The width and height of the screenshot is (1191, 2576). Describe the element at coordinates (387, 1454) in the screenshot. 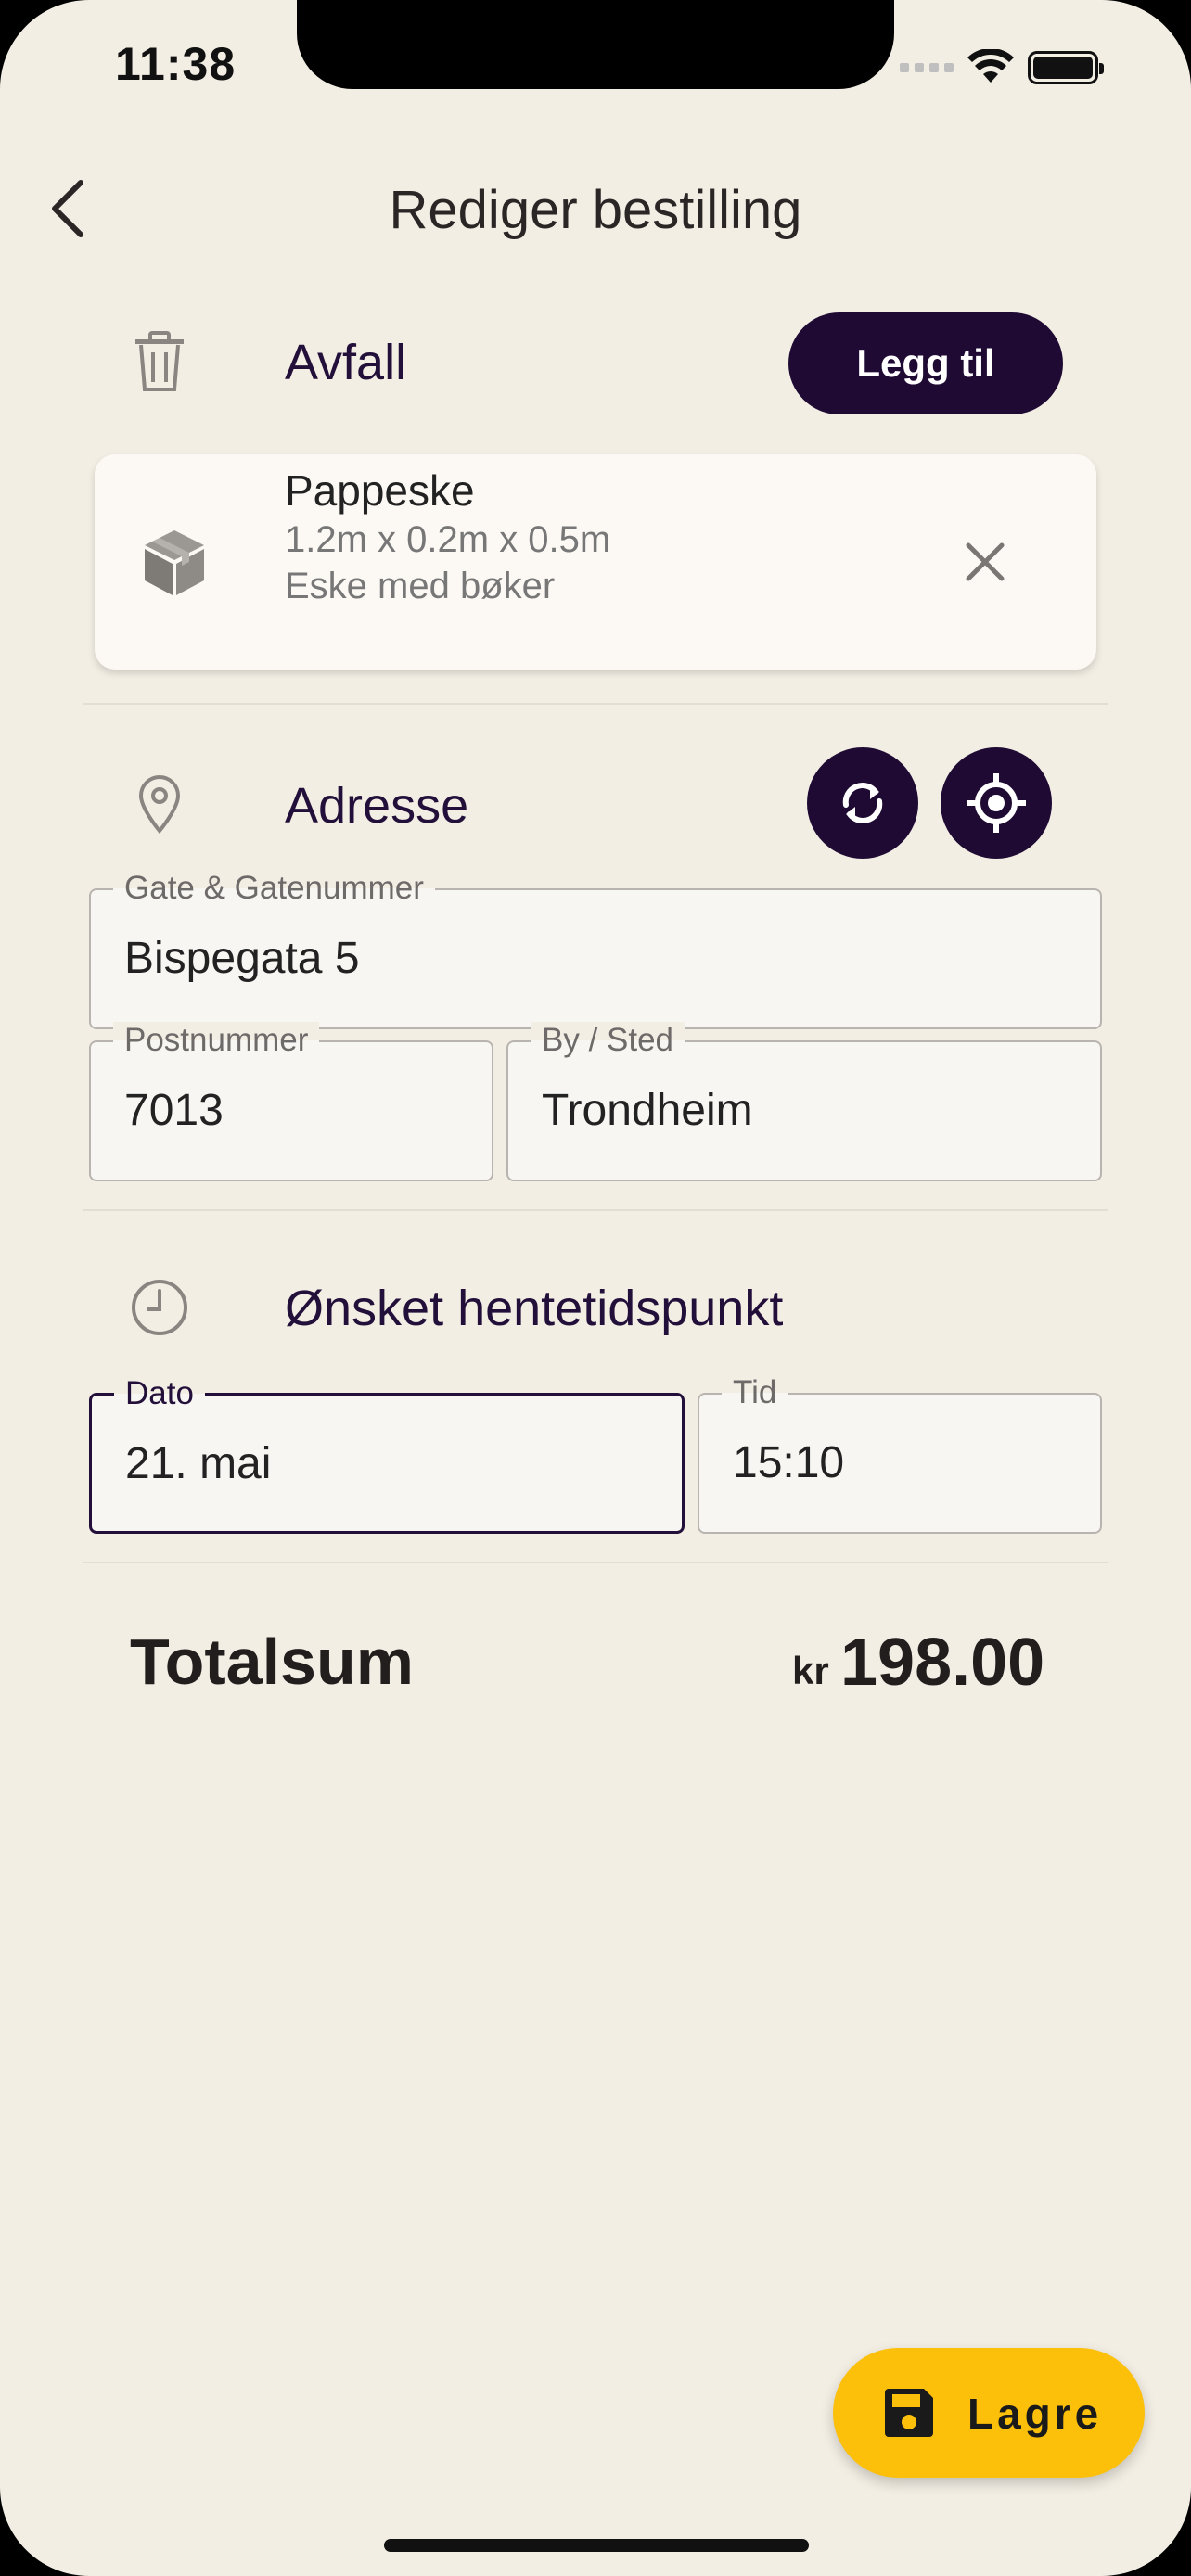

I see `date-field: Dato 21. mai` at that location.